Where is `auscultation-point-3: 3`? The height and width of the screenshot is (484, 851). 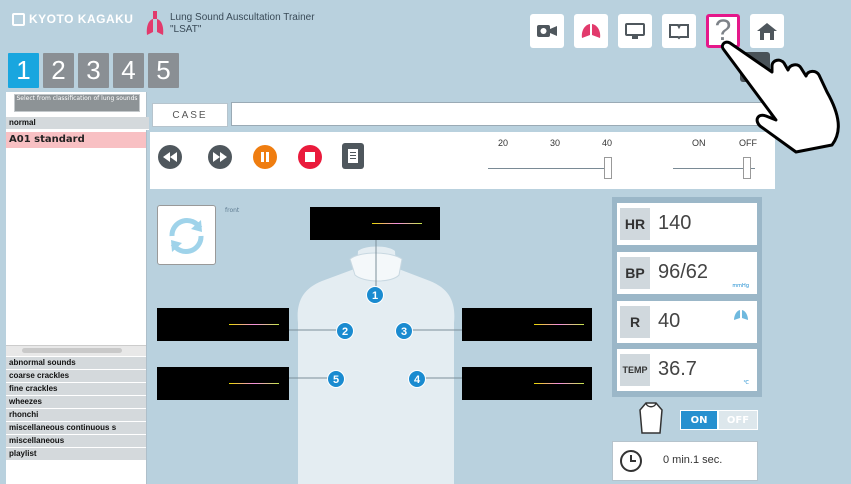
auscultation-point-3: 3 is located at coordinates (404, 331).